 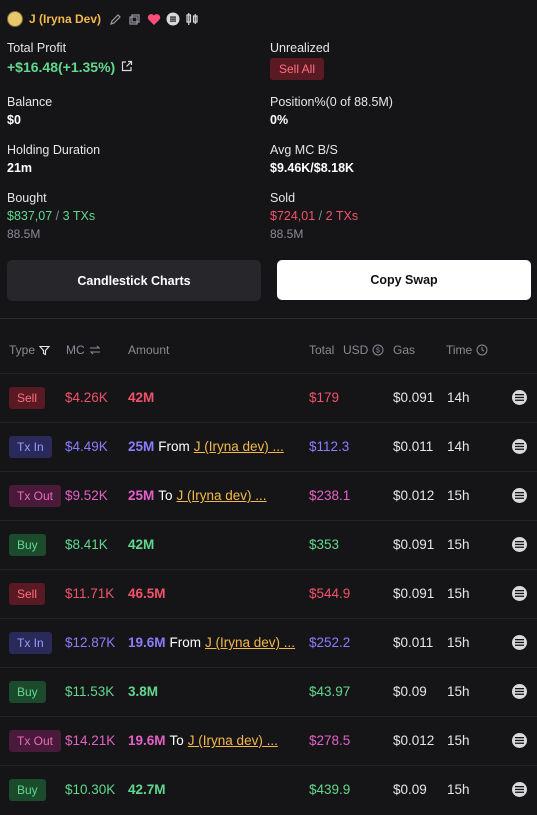 What do you see at coordinates (356, 350) in the screenshot?
I see `header-usd-label: USD` at bounding box center [356, 350].